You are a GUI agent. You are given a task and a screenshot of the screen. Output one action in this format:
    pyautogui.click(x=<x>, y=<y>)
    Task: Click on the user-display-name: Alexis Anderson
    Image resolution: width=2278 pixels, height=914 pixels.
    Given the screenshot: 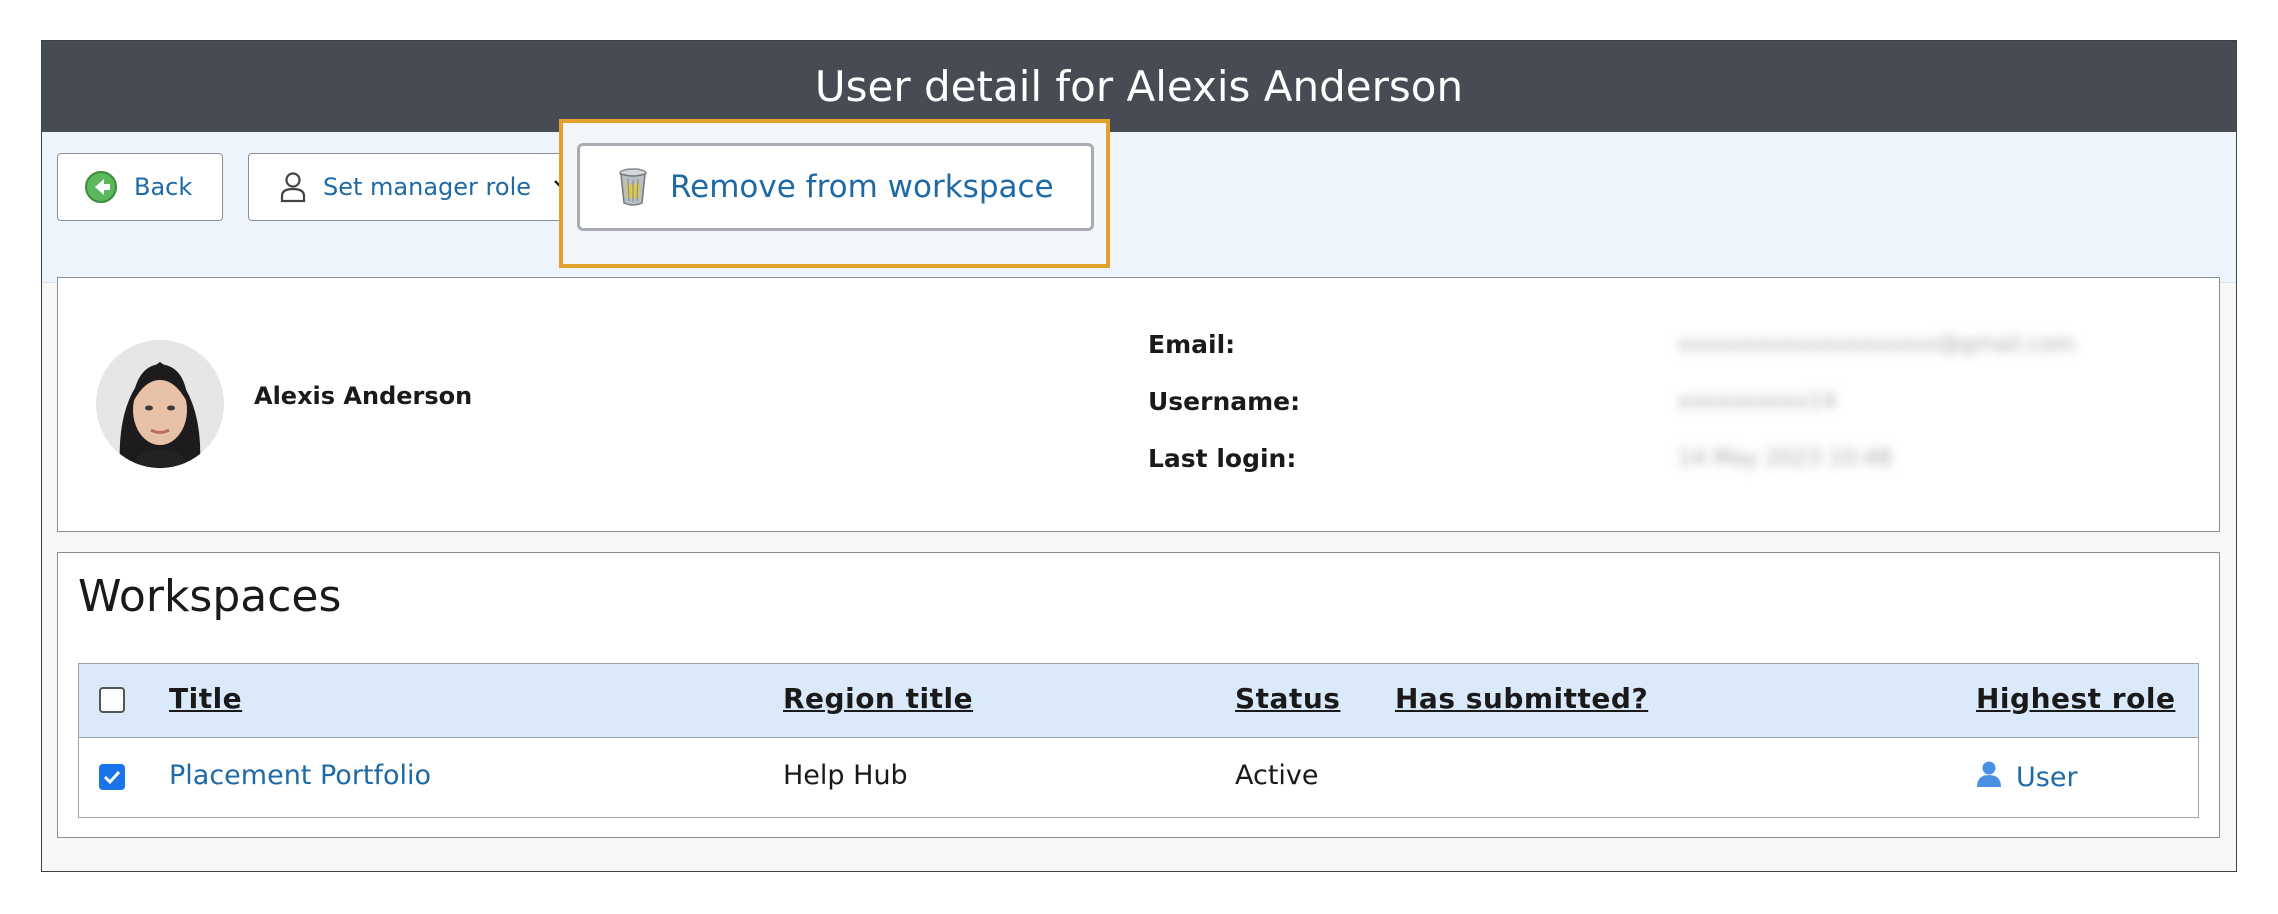 What is the action you would take?
    pyautogui.click(x=363, y=396)
    